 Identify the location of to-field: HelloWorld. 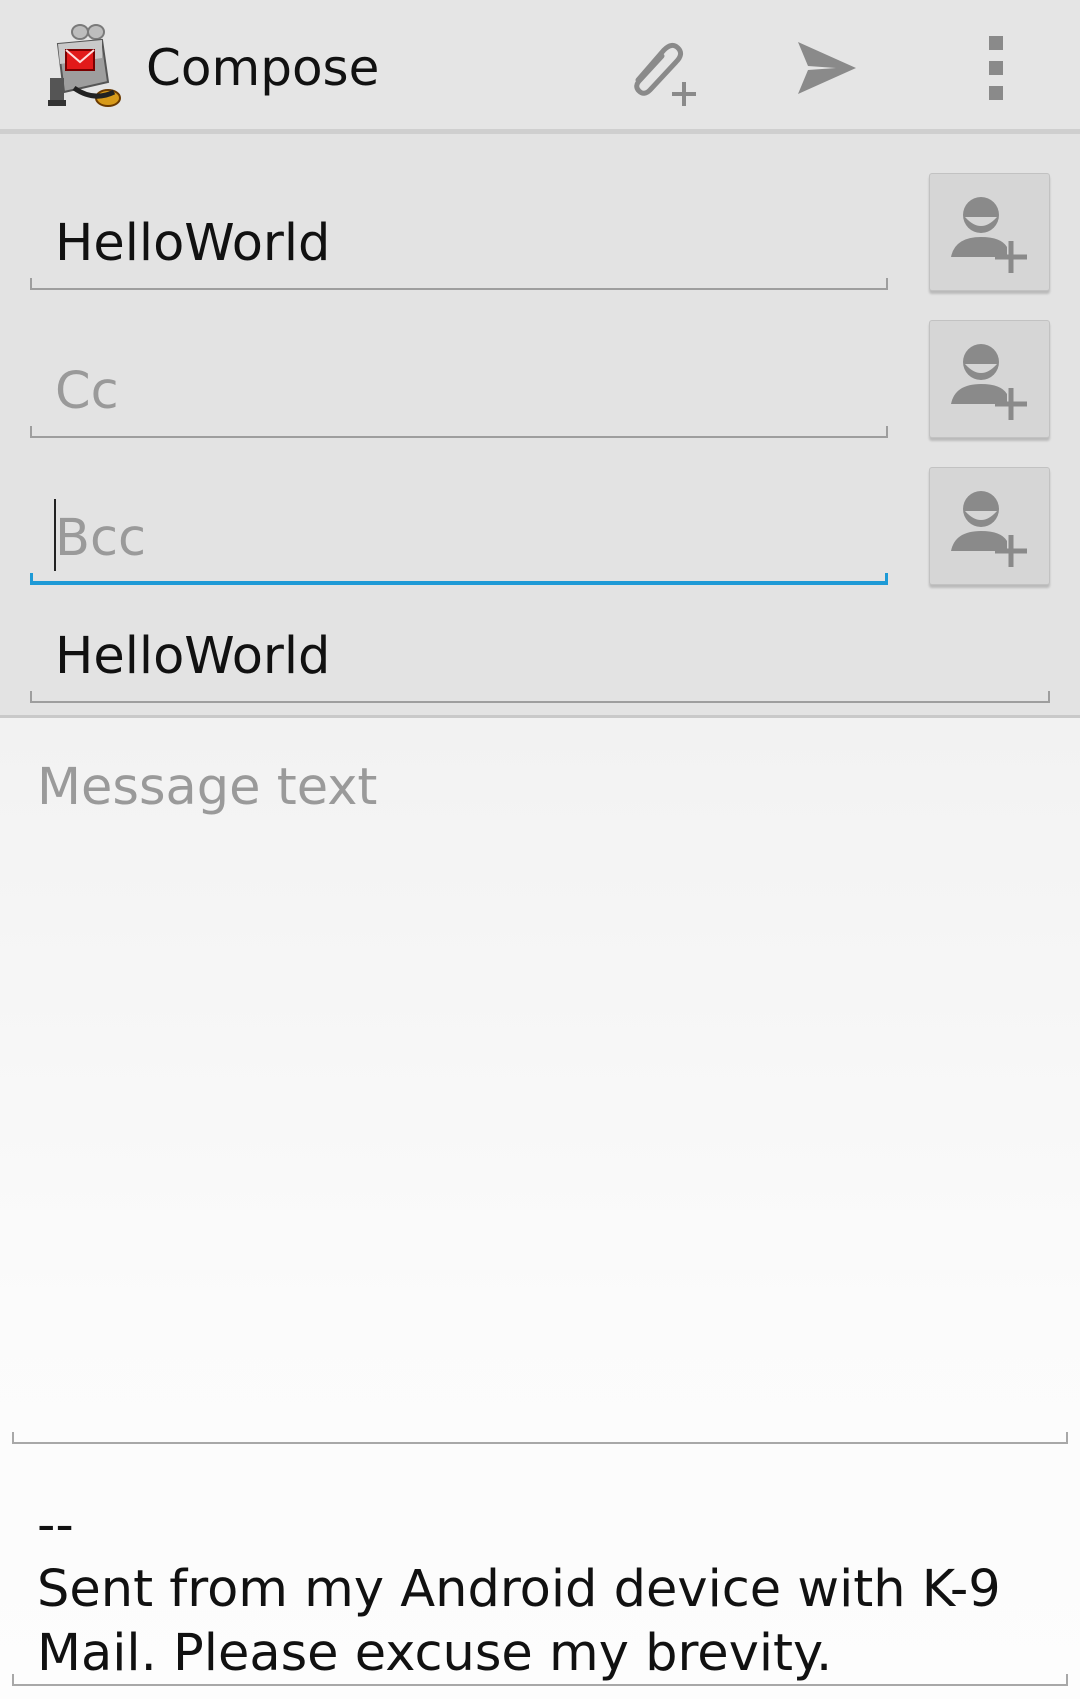
(459, 235).